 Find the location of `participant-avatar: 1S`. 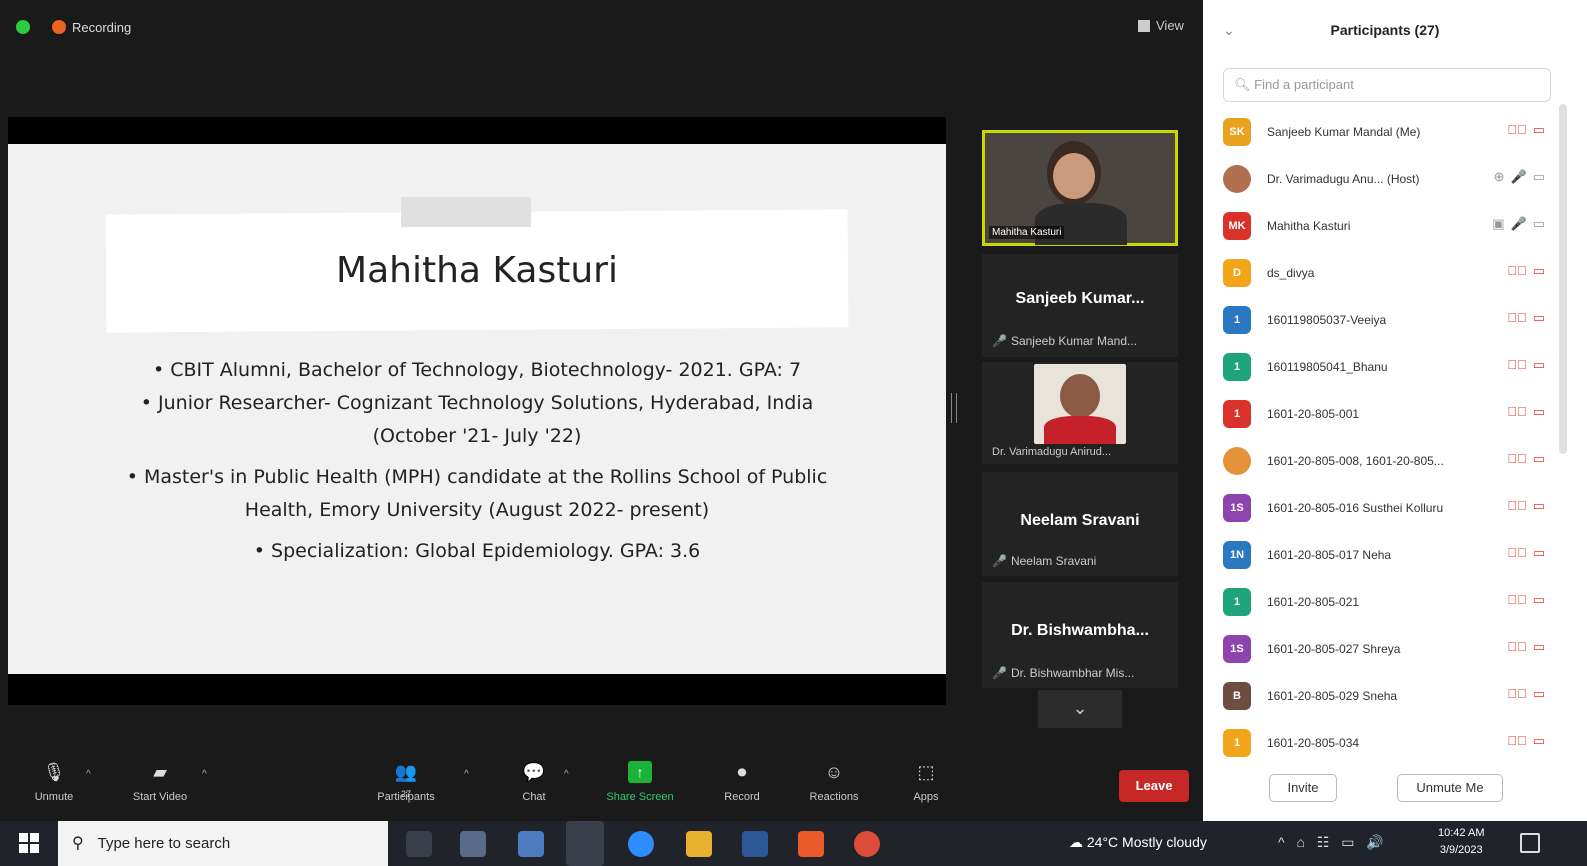

participant-avatar: 1S is located at coordinates (1237, 507).